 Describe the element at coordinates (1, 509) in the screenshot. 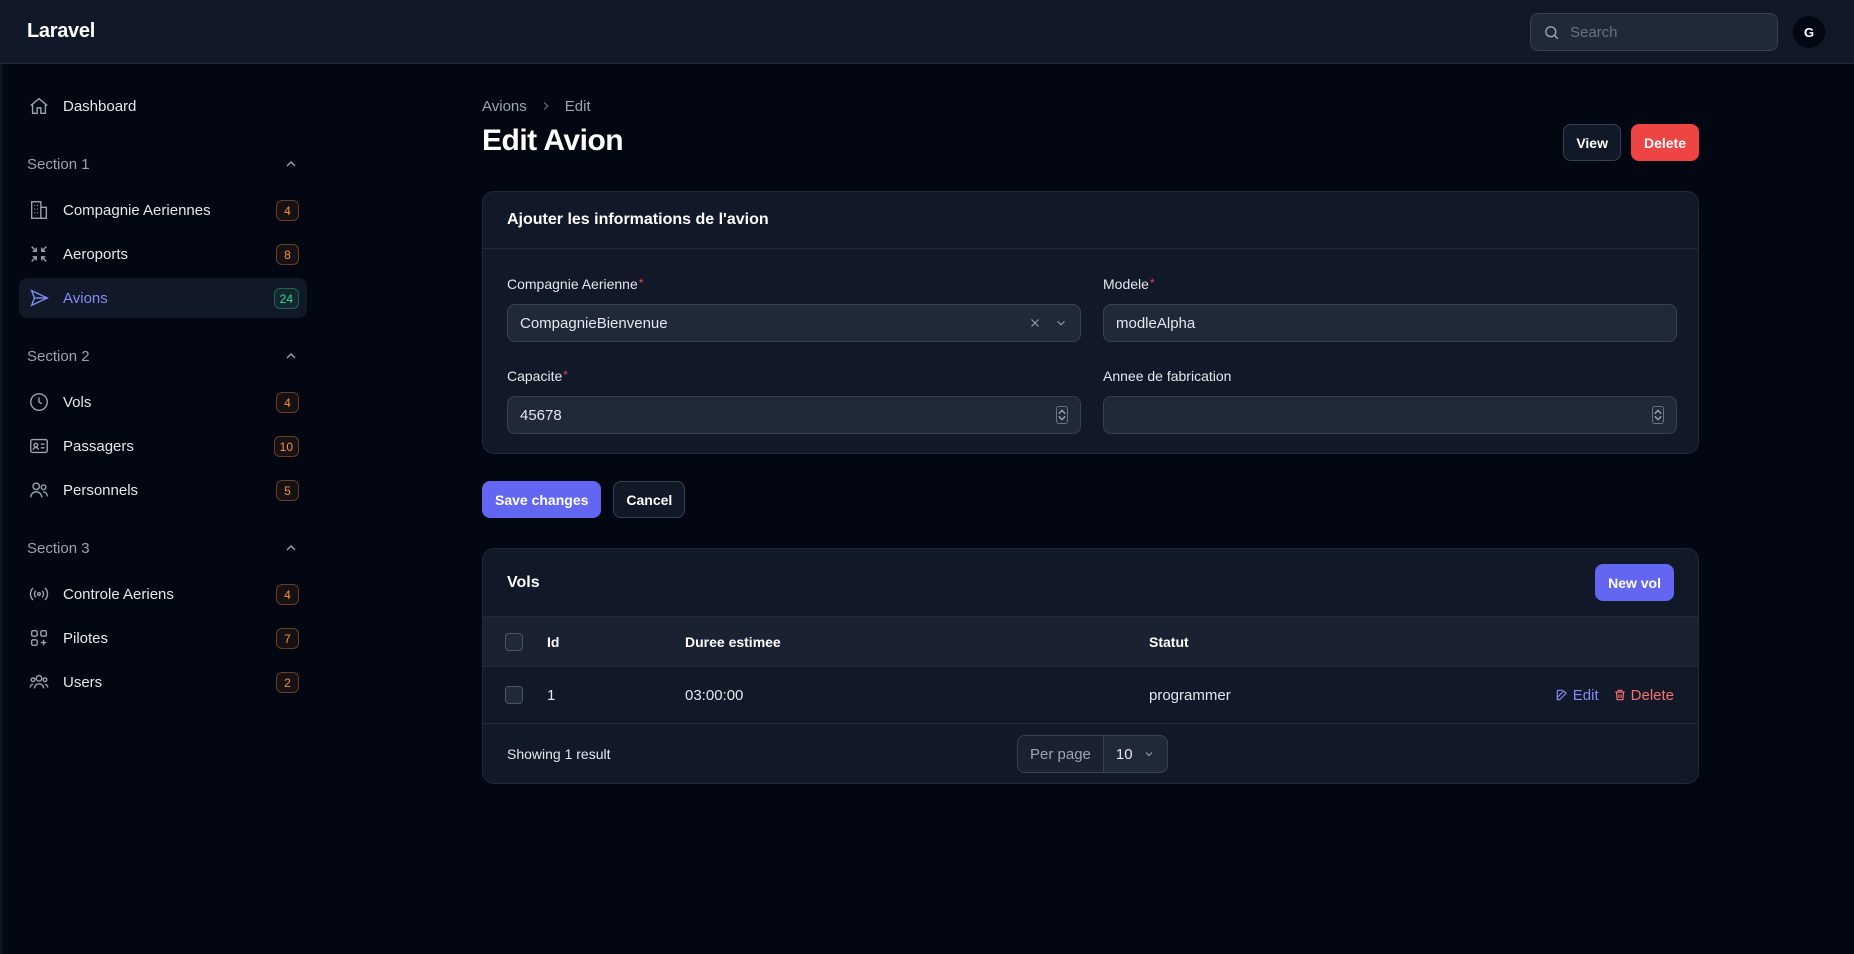

I see `sidebar-edge` at that location.